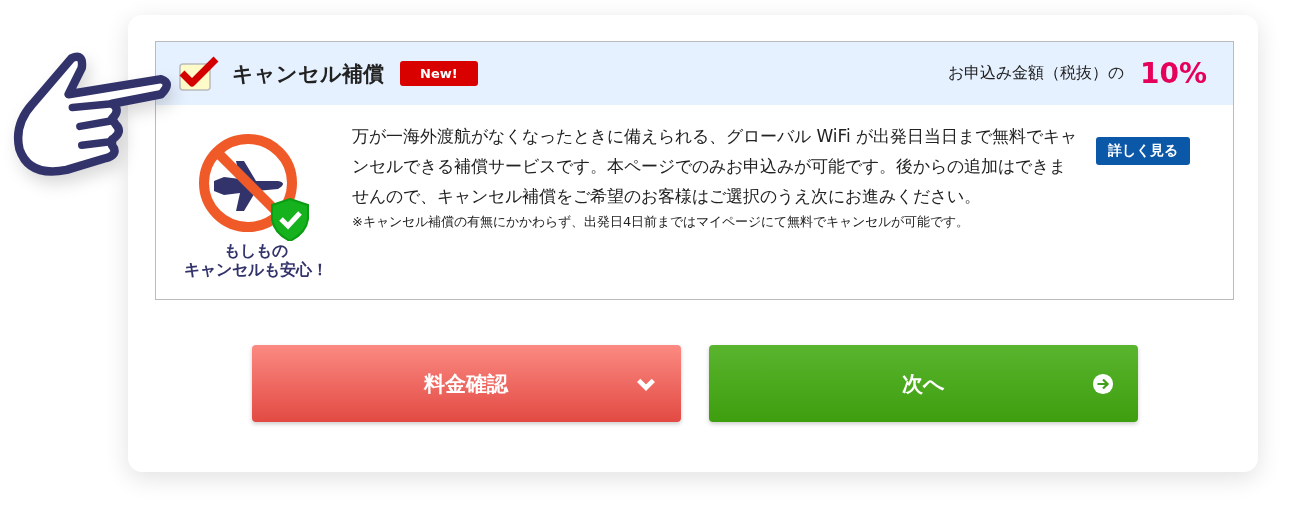  I want to click on price-check-button: 料金確認, so click(466, 383).